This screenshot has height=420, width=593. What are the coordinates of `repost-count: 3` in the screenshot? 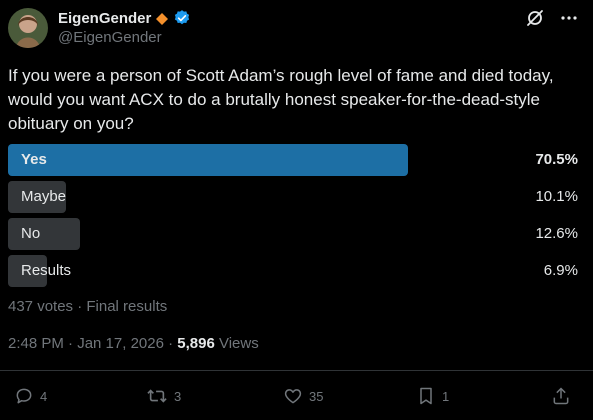 It's located at (178, 396).